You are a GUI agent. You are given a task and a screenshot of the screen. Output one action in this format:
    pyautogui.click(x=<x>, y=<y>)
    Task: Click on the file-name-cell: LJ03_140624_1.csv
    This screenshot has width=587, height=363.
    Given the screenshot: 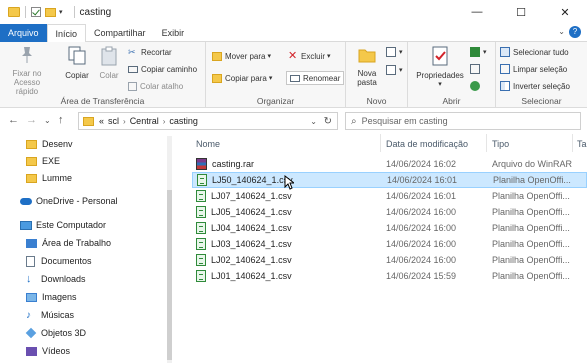 What is the action you would take?
    pyautogui.click(x=244, y=244)
    